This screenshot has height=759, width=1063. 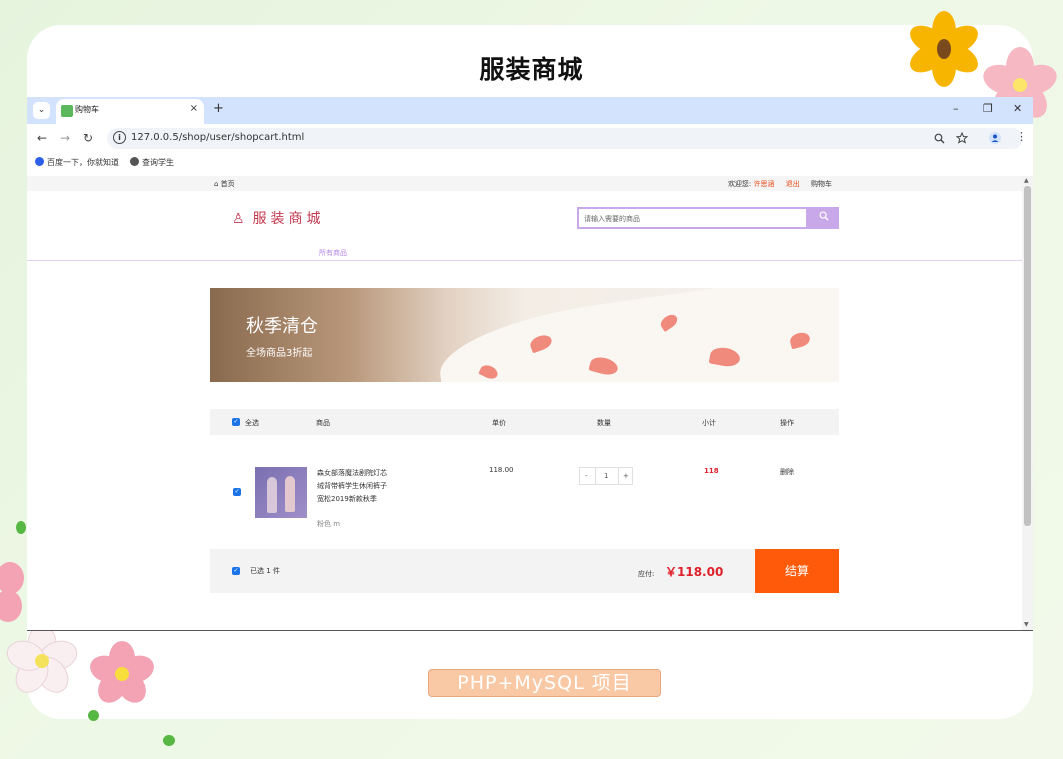 I want to click on search-input: 请输入需要的商品, so click(x=692, y=218).